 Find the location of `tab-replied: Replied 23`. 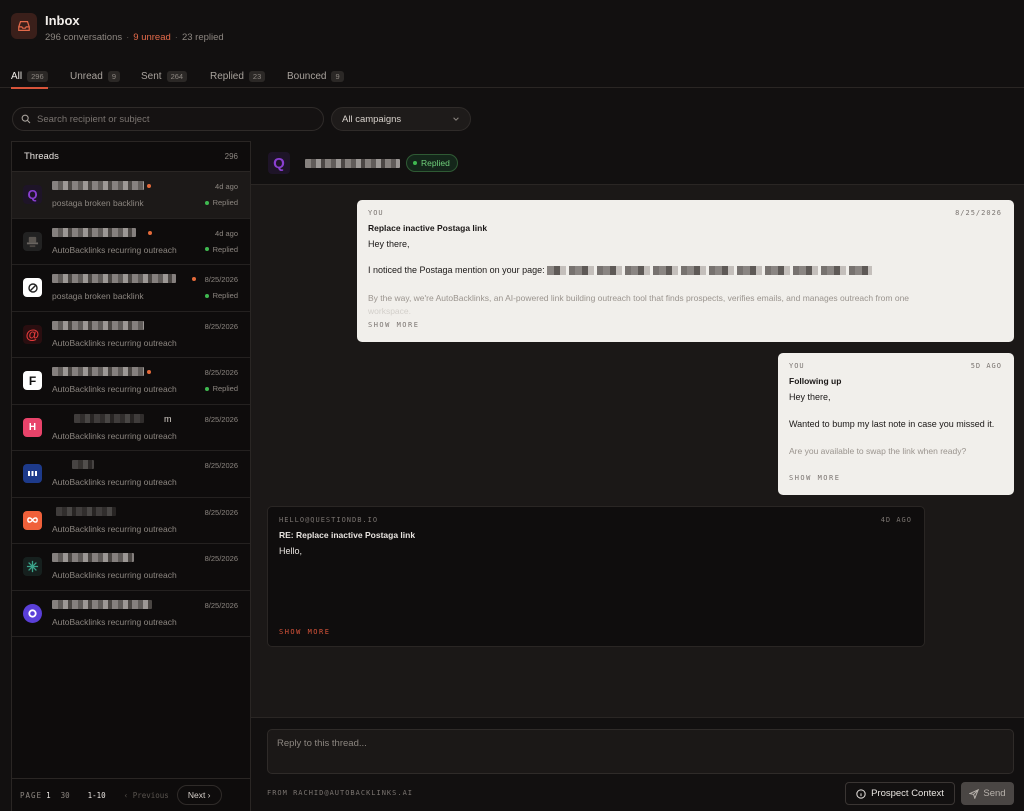

tab-replied: Replied 23 is located at coordinates (238, 76).